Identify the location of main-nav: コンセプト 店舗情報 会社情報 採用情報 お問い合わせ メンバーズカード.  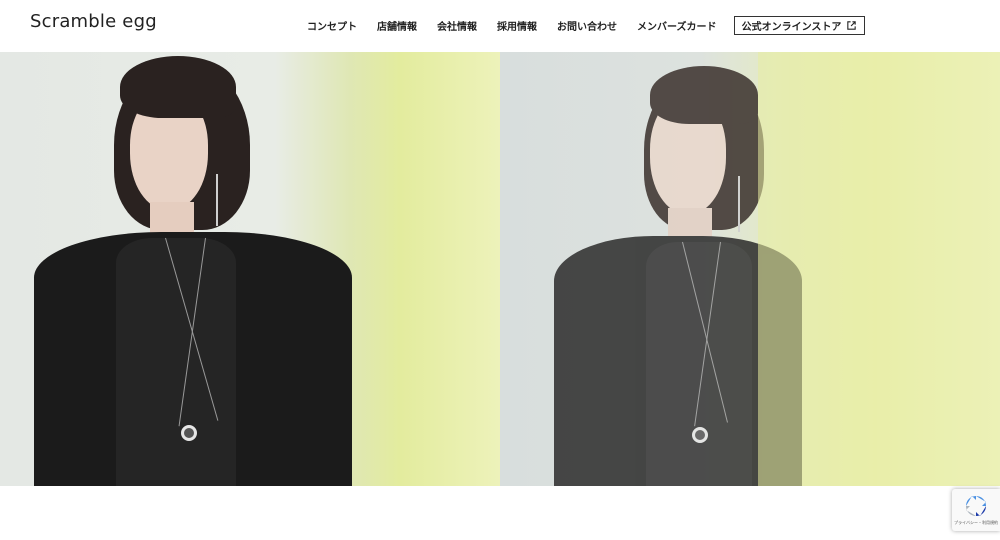
(512, 25).